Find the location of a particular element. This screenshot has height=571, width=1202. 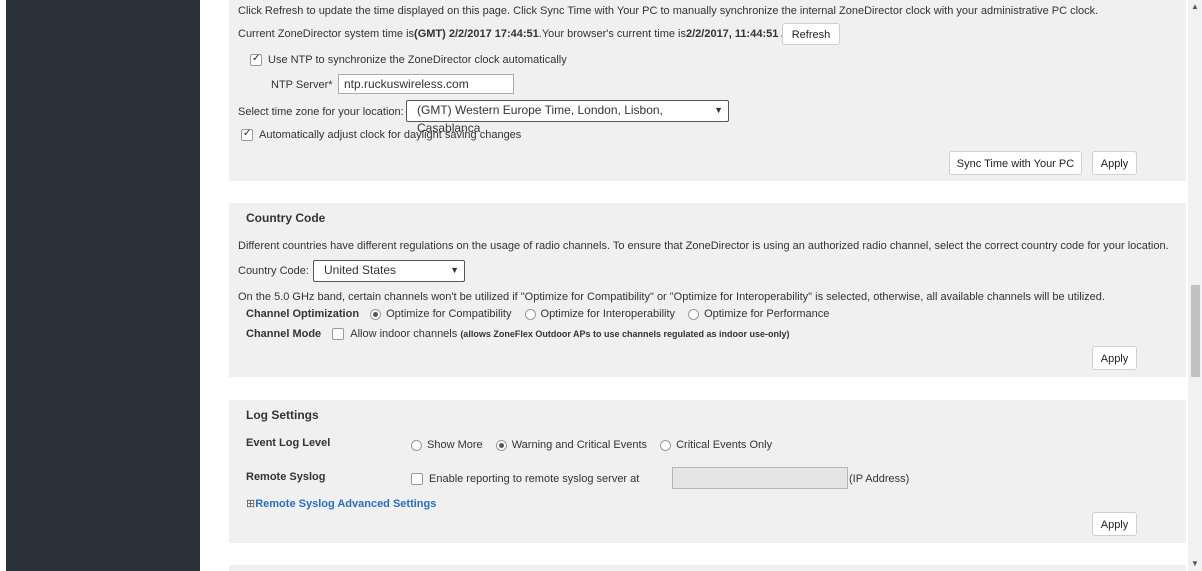

ntp-server-label: NTP Server* is located at coordinates (302, 85).